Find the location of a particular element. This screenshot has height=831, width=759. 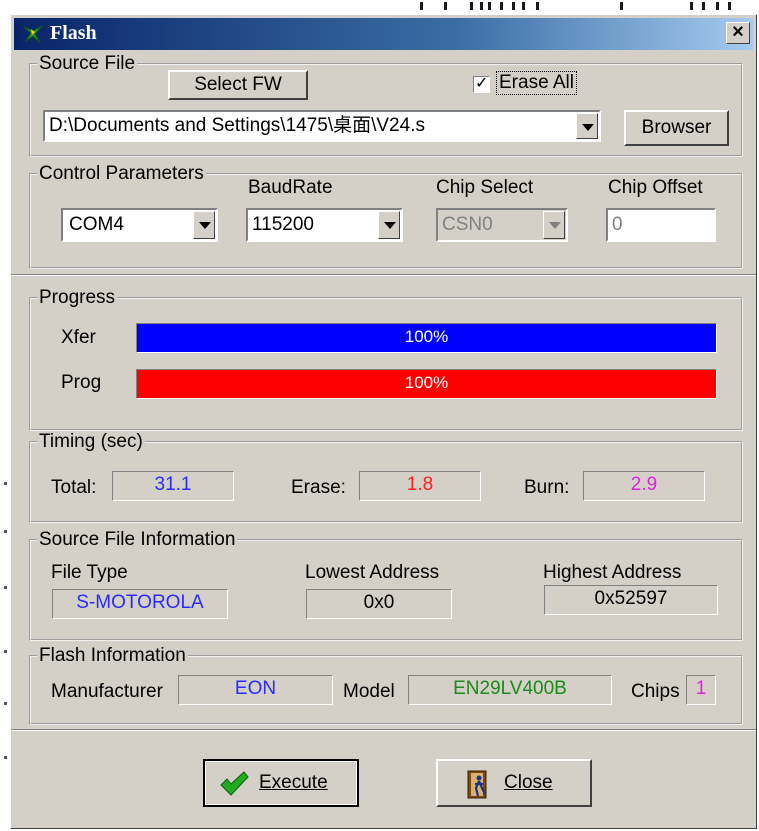

progress-legend: Progress is located at coordinates (77, 297).